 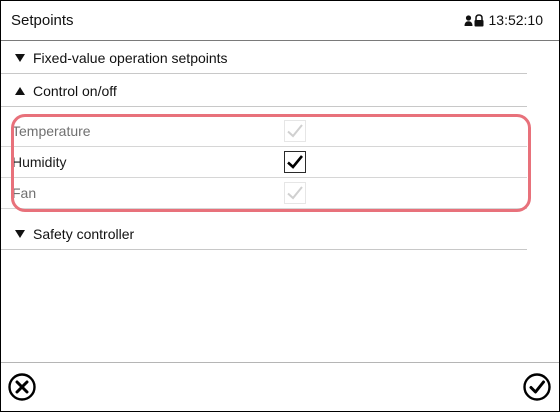 What do you see at coordinates (264, 57) in the screenshot?
I see `section-fixed-value-setpoints: Fixed-value operation setpoints` at bounding box center [264, 57].